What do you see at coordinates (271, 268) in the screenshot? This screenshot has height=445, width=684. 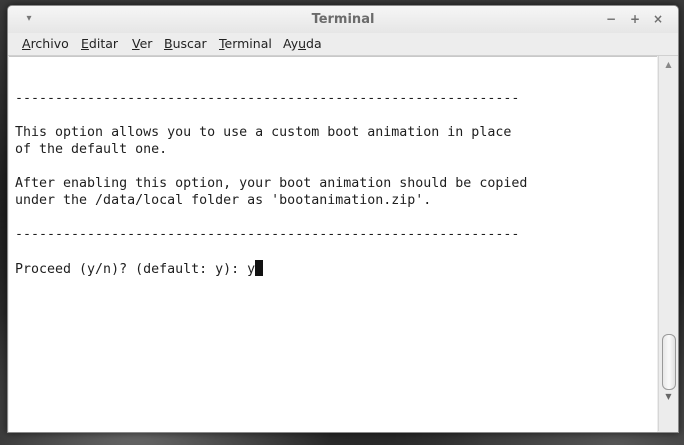 I see `terminal-prompt-line: Proceed (y/n)? (default: y): y` at bounding box center [271, 268].